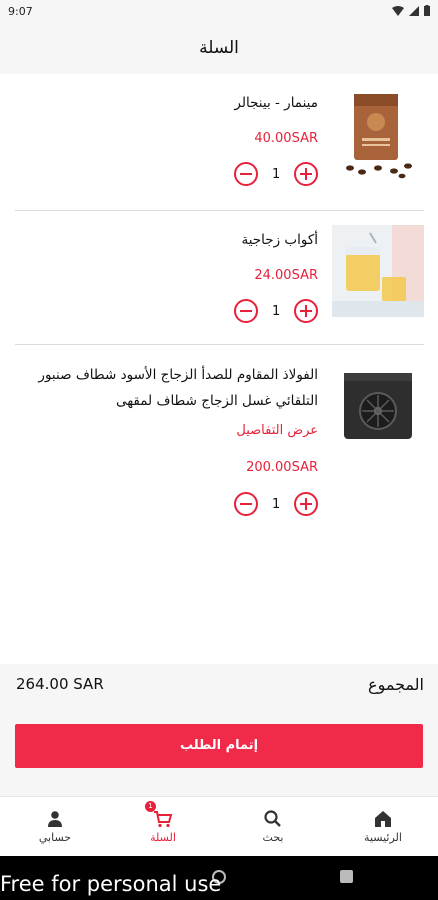 Image resolution: width=438 pixels, height=900 pixels. Describe the element at coordinates (277, 430) in the screenshot. I see `view-details-link: عرض التفاصيل` at that location.